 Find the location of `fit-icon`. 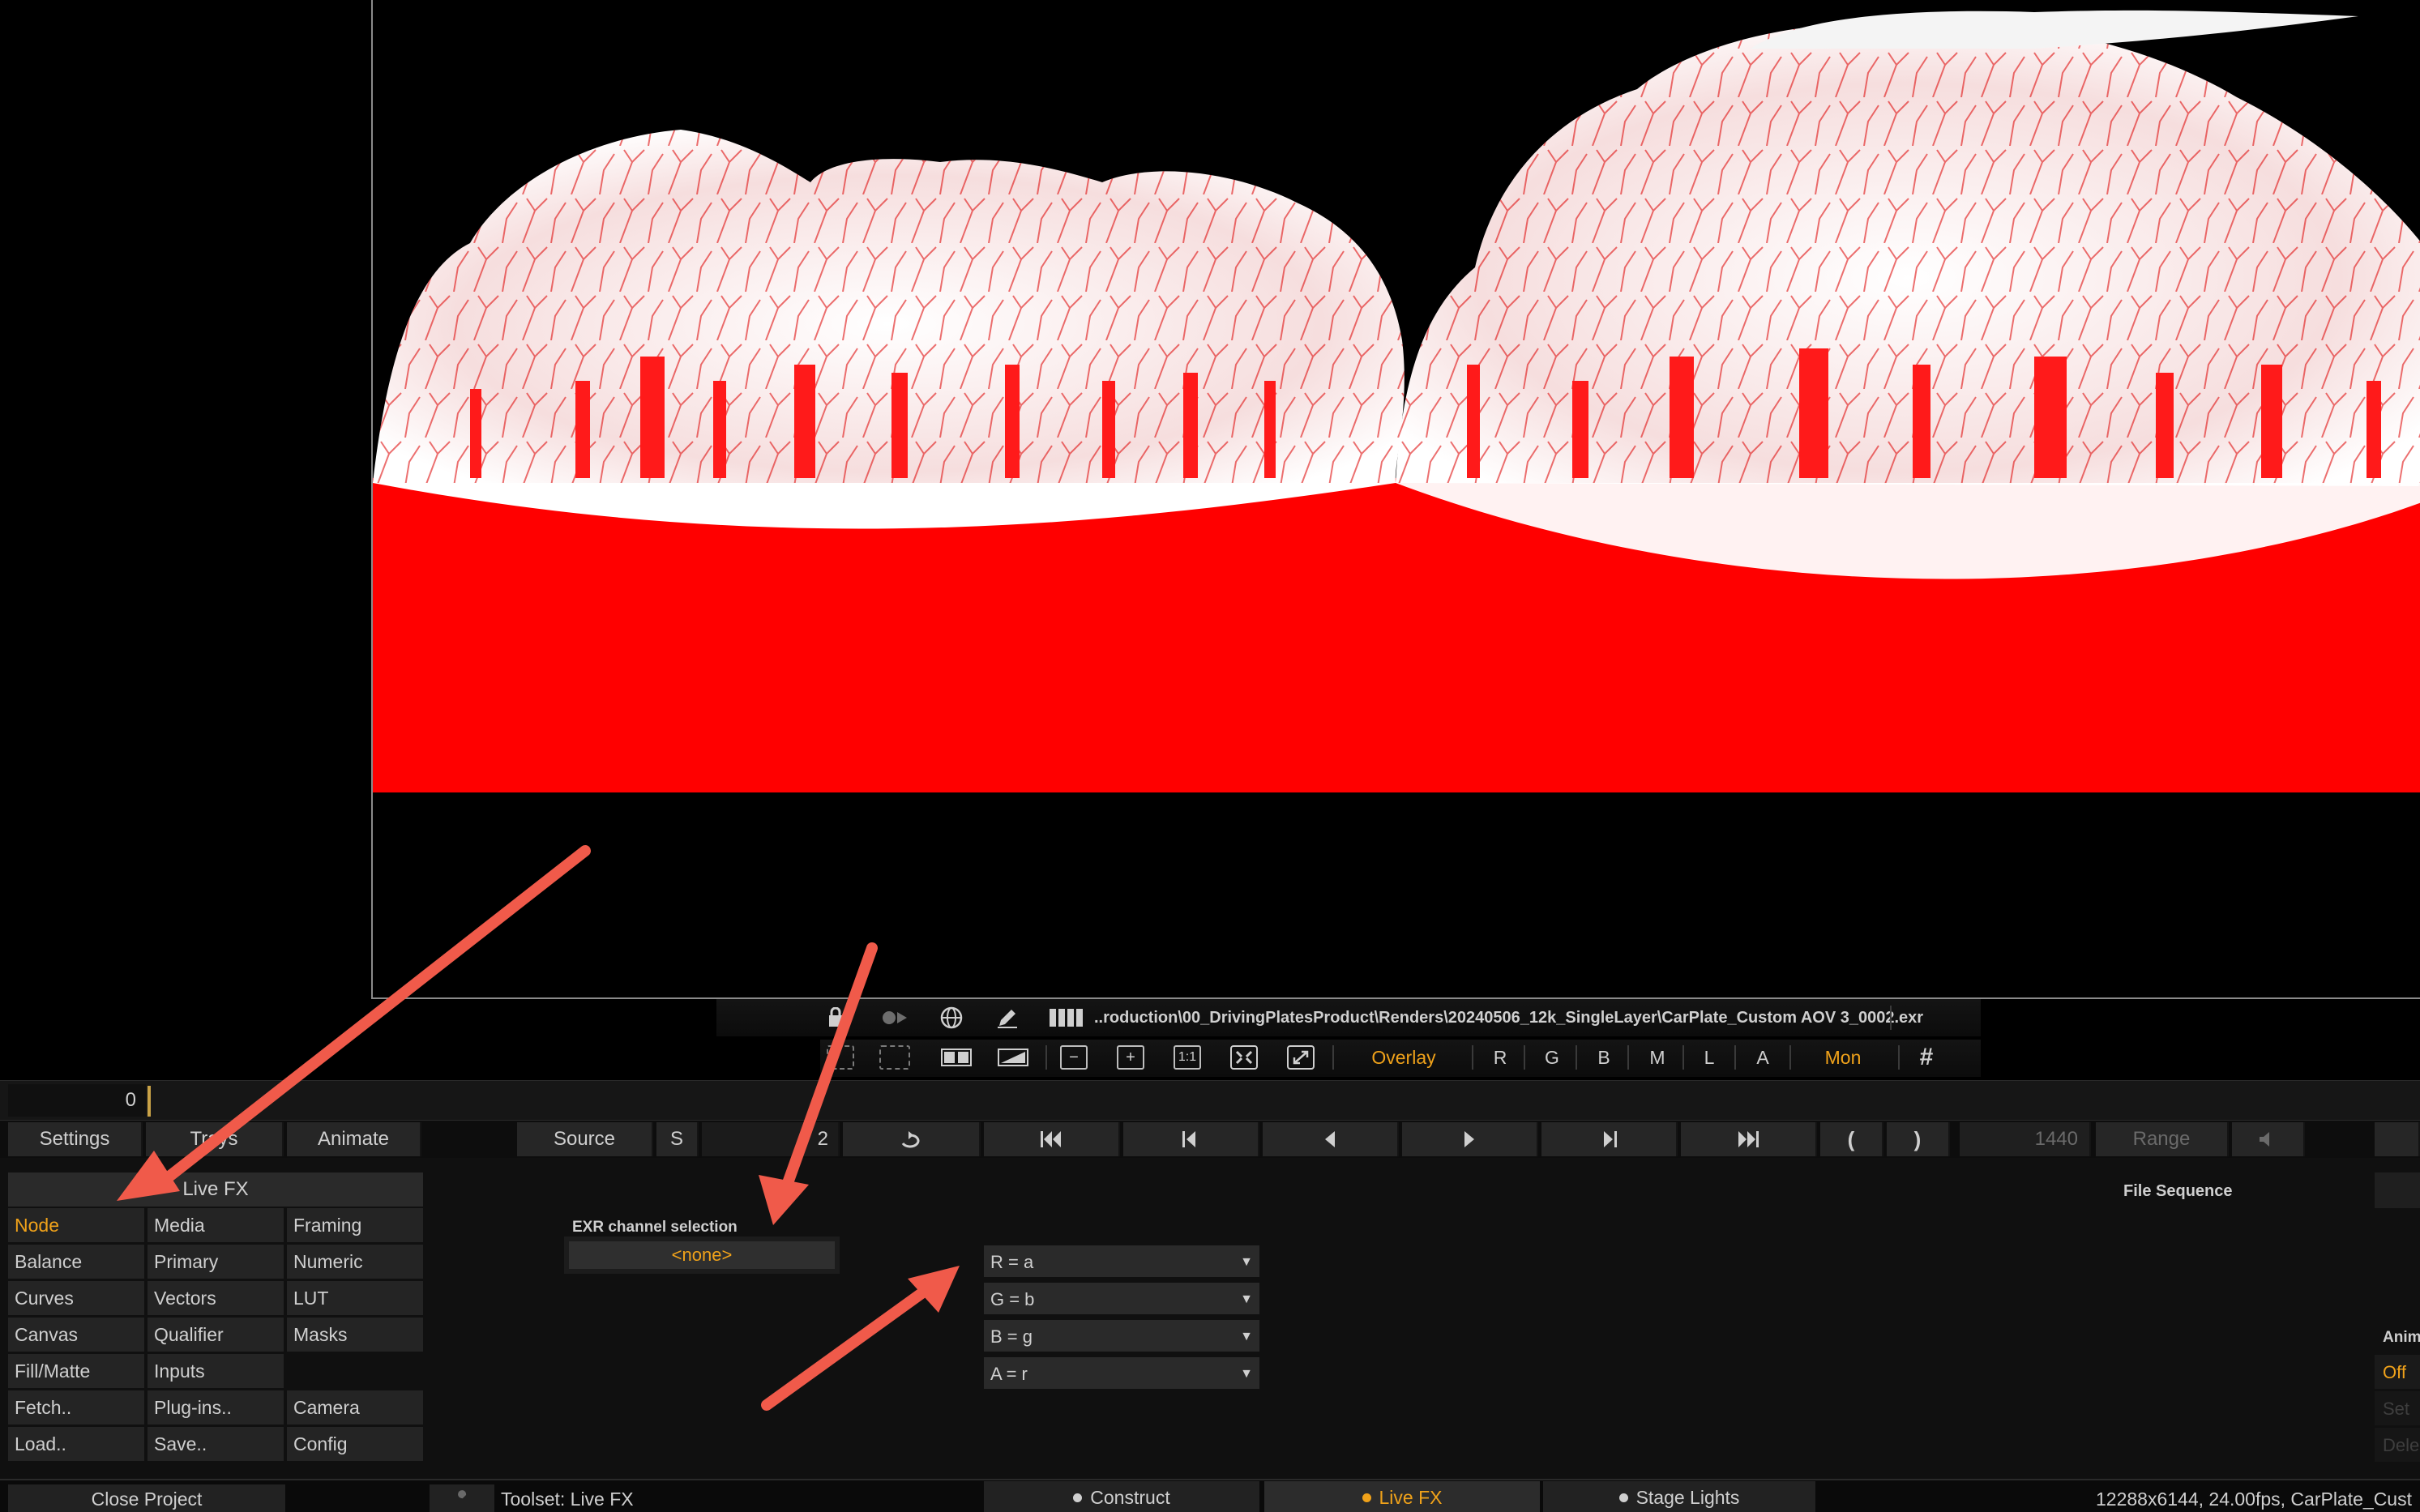

fit-icon is located at coordinates (1244, 1057).